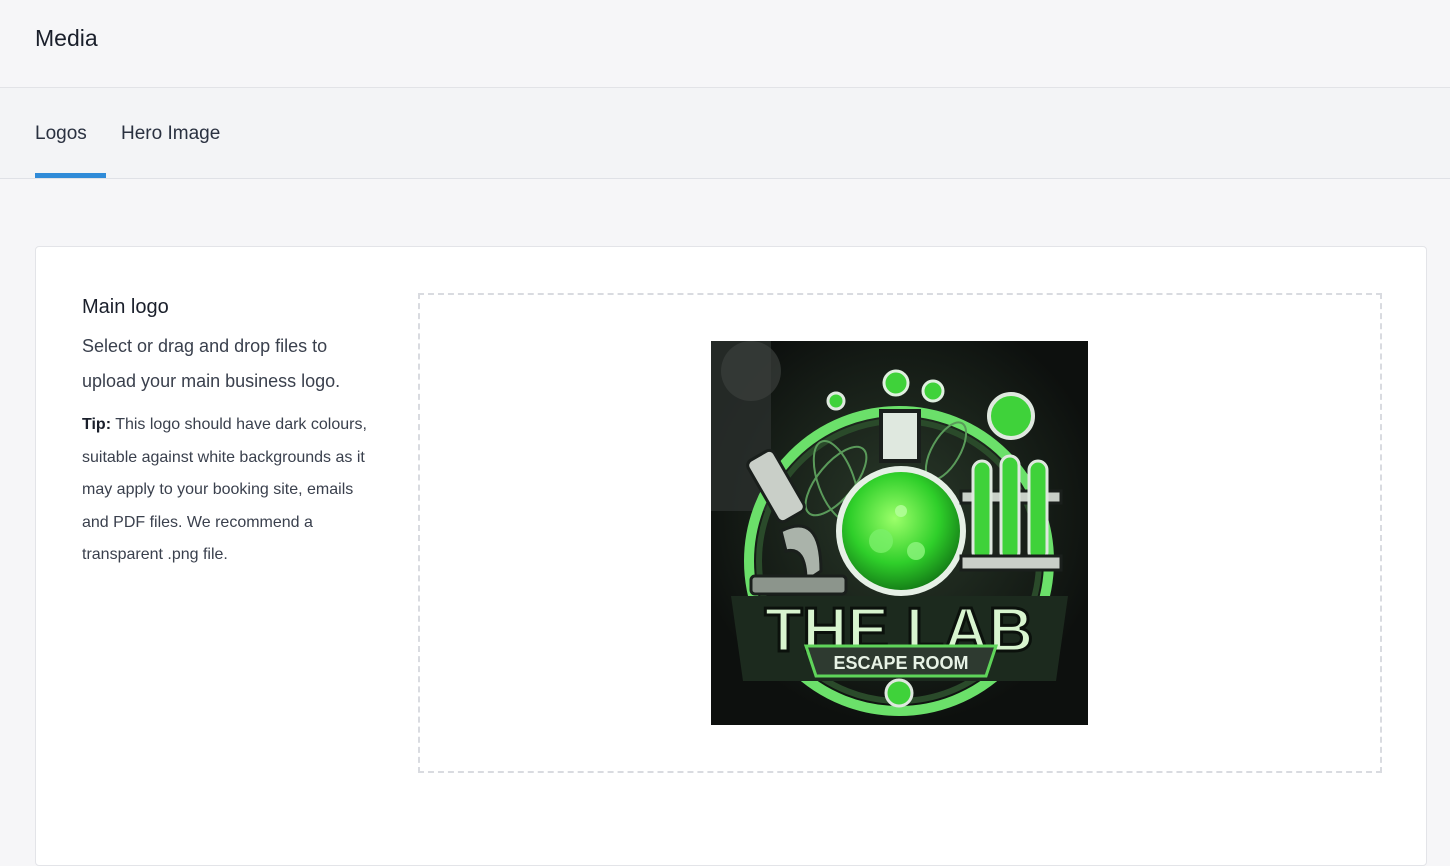  I want to click on page-title: Media, so click(66, 38).